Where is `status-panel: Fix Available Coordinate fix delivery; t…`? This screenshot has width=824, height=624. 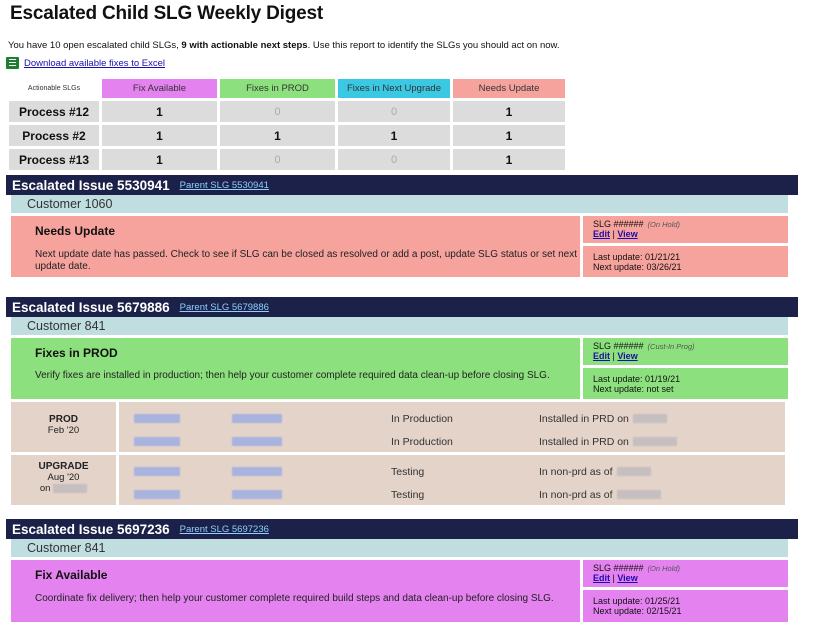
status-panel: Fix Available Coordinate fix delivery; t… is located at coordinates (295, 591).